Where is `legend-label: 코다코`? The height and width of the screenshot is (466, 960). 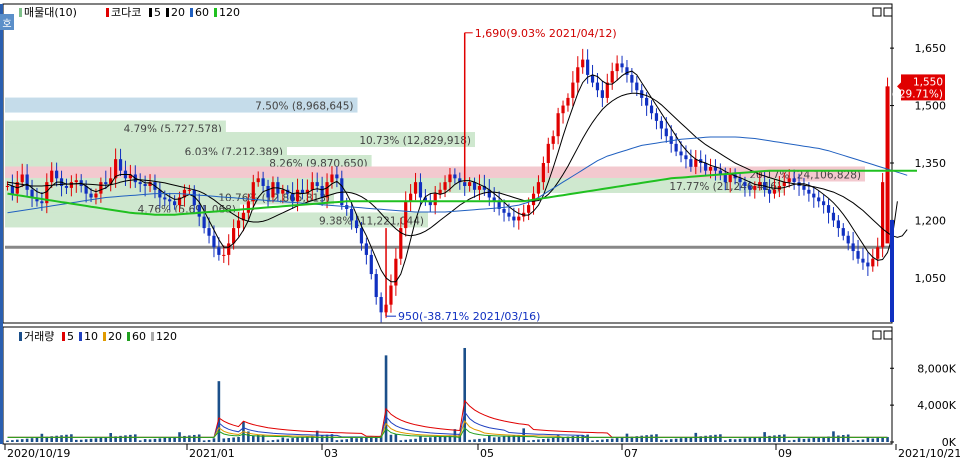
legend-label: 코다코 is located at coordinates (126, 12).